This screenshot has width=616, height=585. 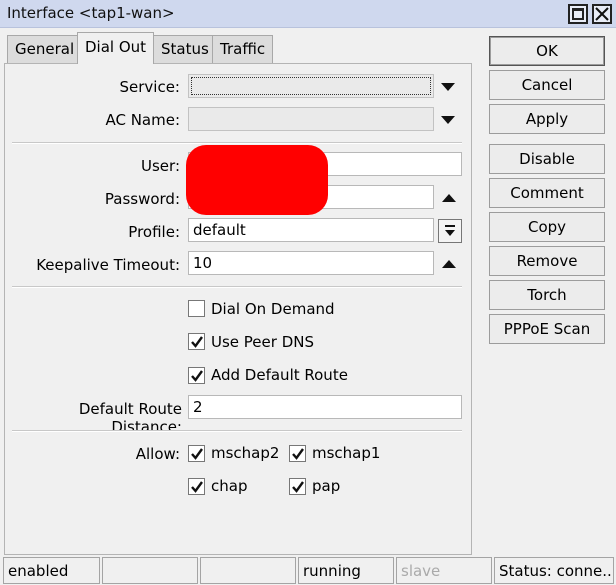 I want to click on status-enabled: enabled, so click(x=51, y=570).